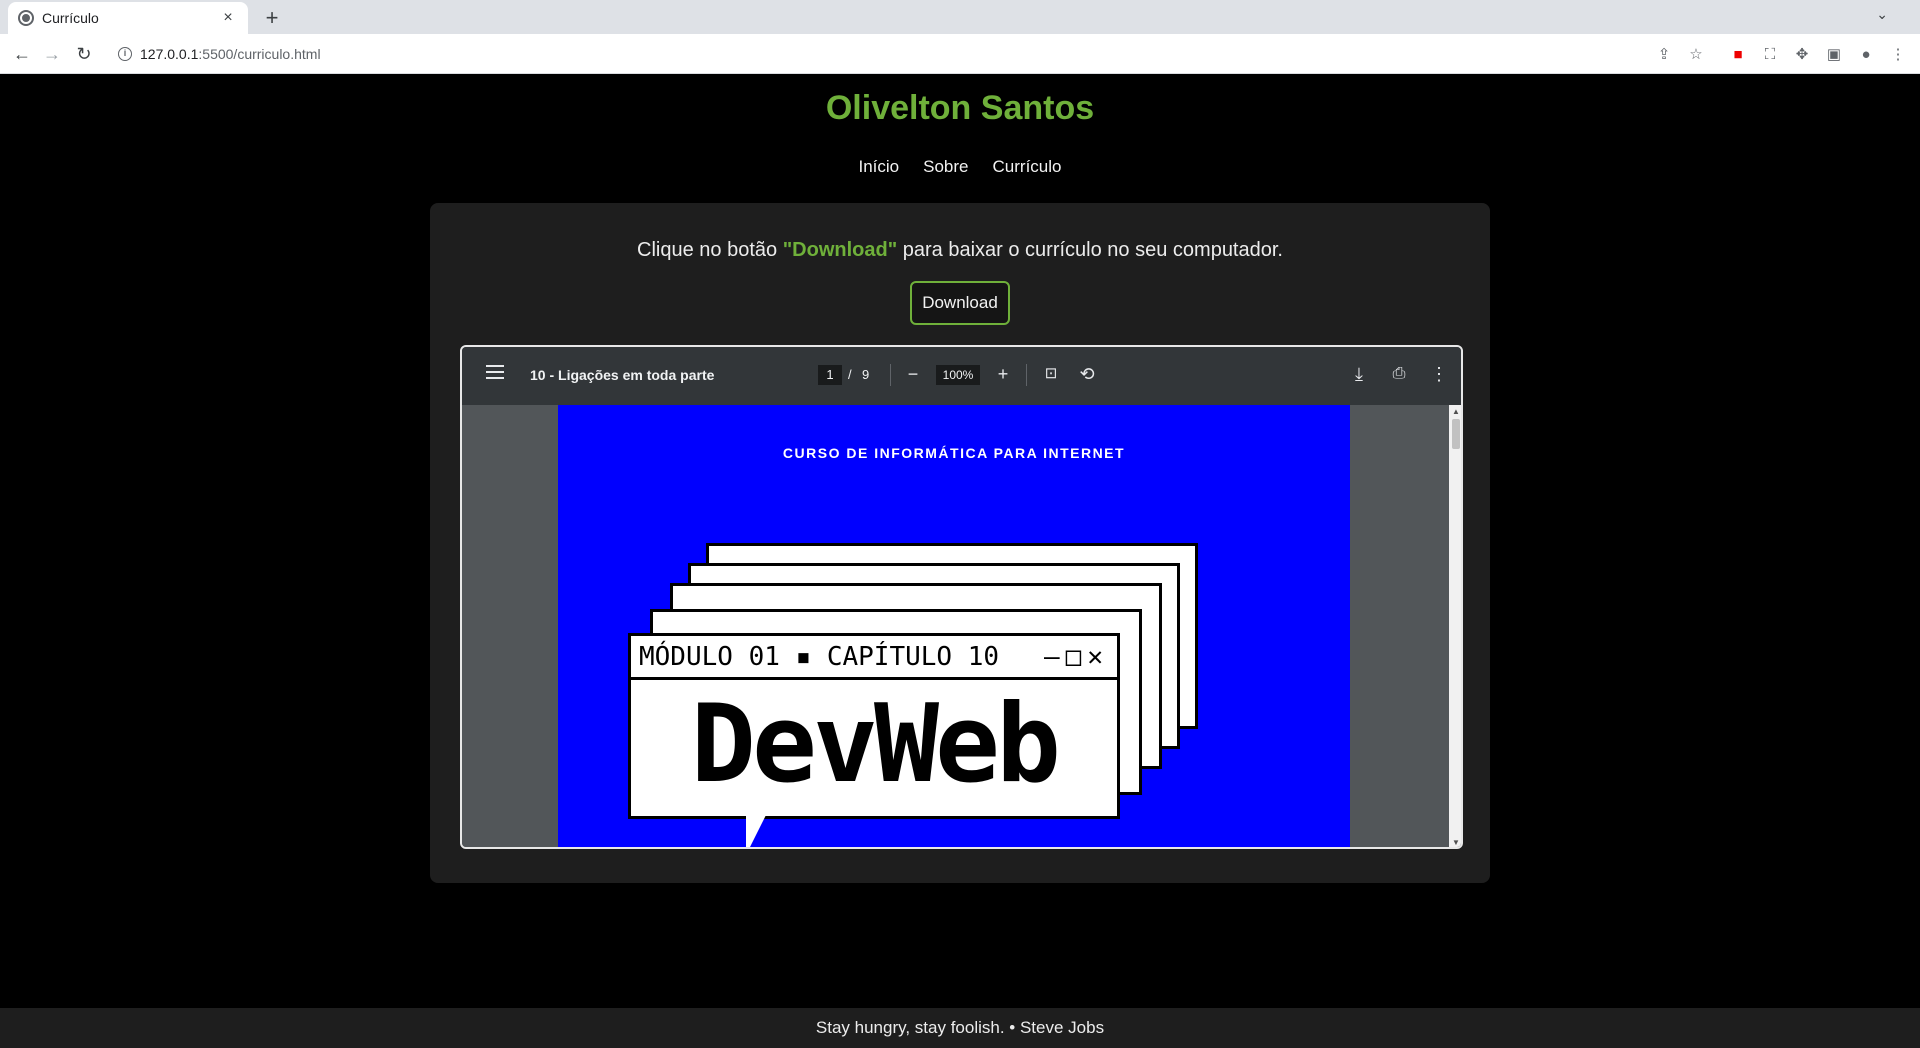  I want to click on zoom-in-icon: +, so click(1003, 374).